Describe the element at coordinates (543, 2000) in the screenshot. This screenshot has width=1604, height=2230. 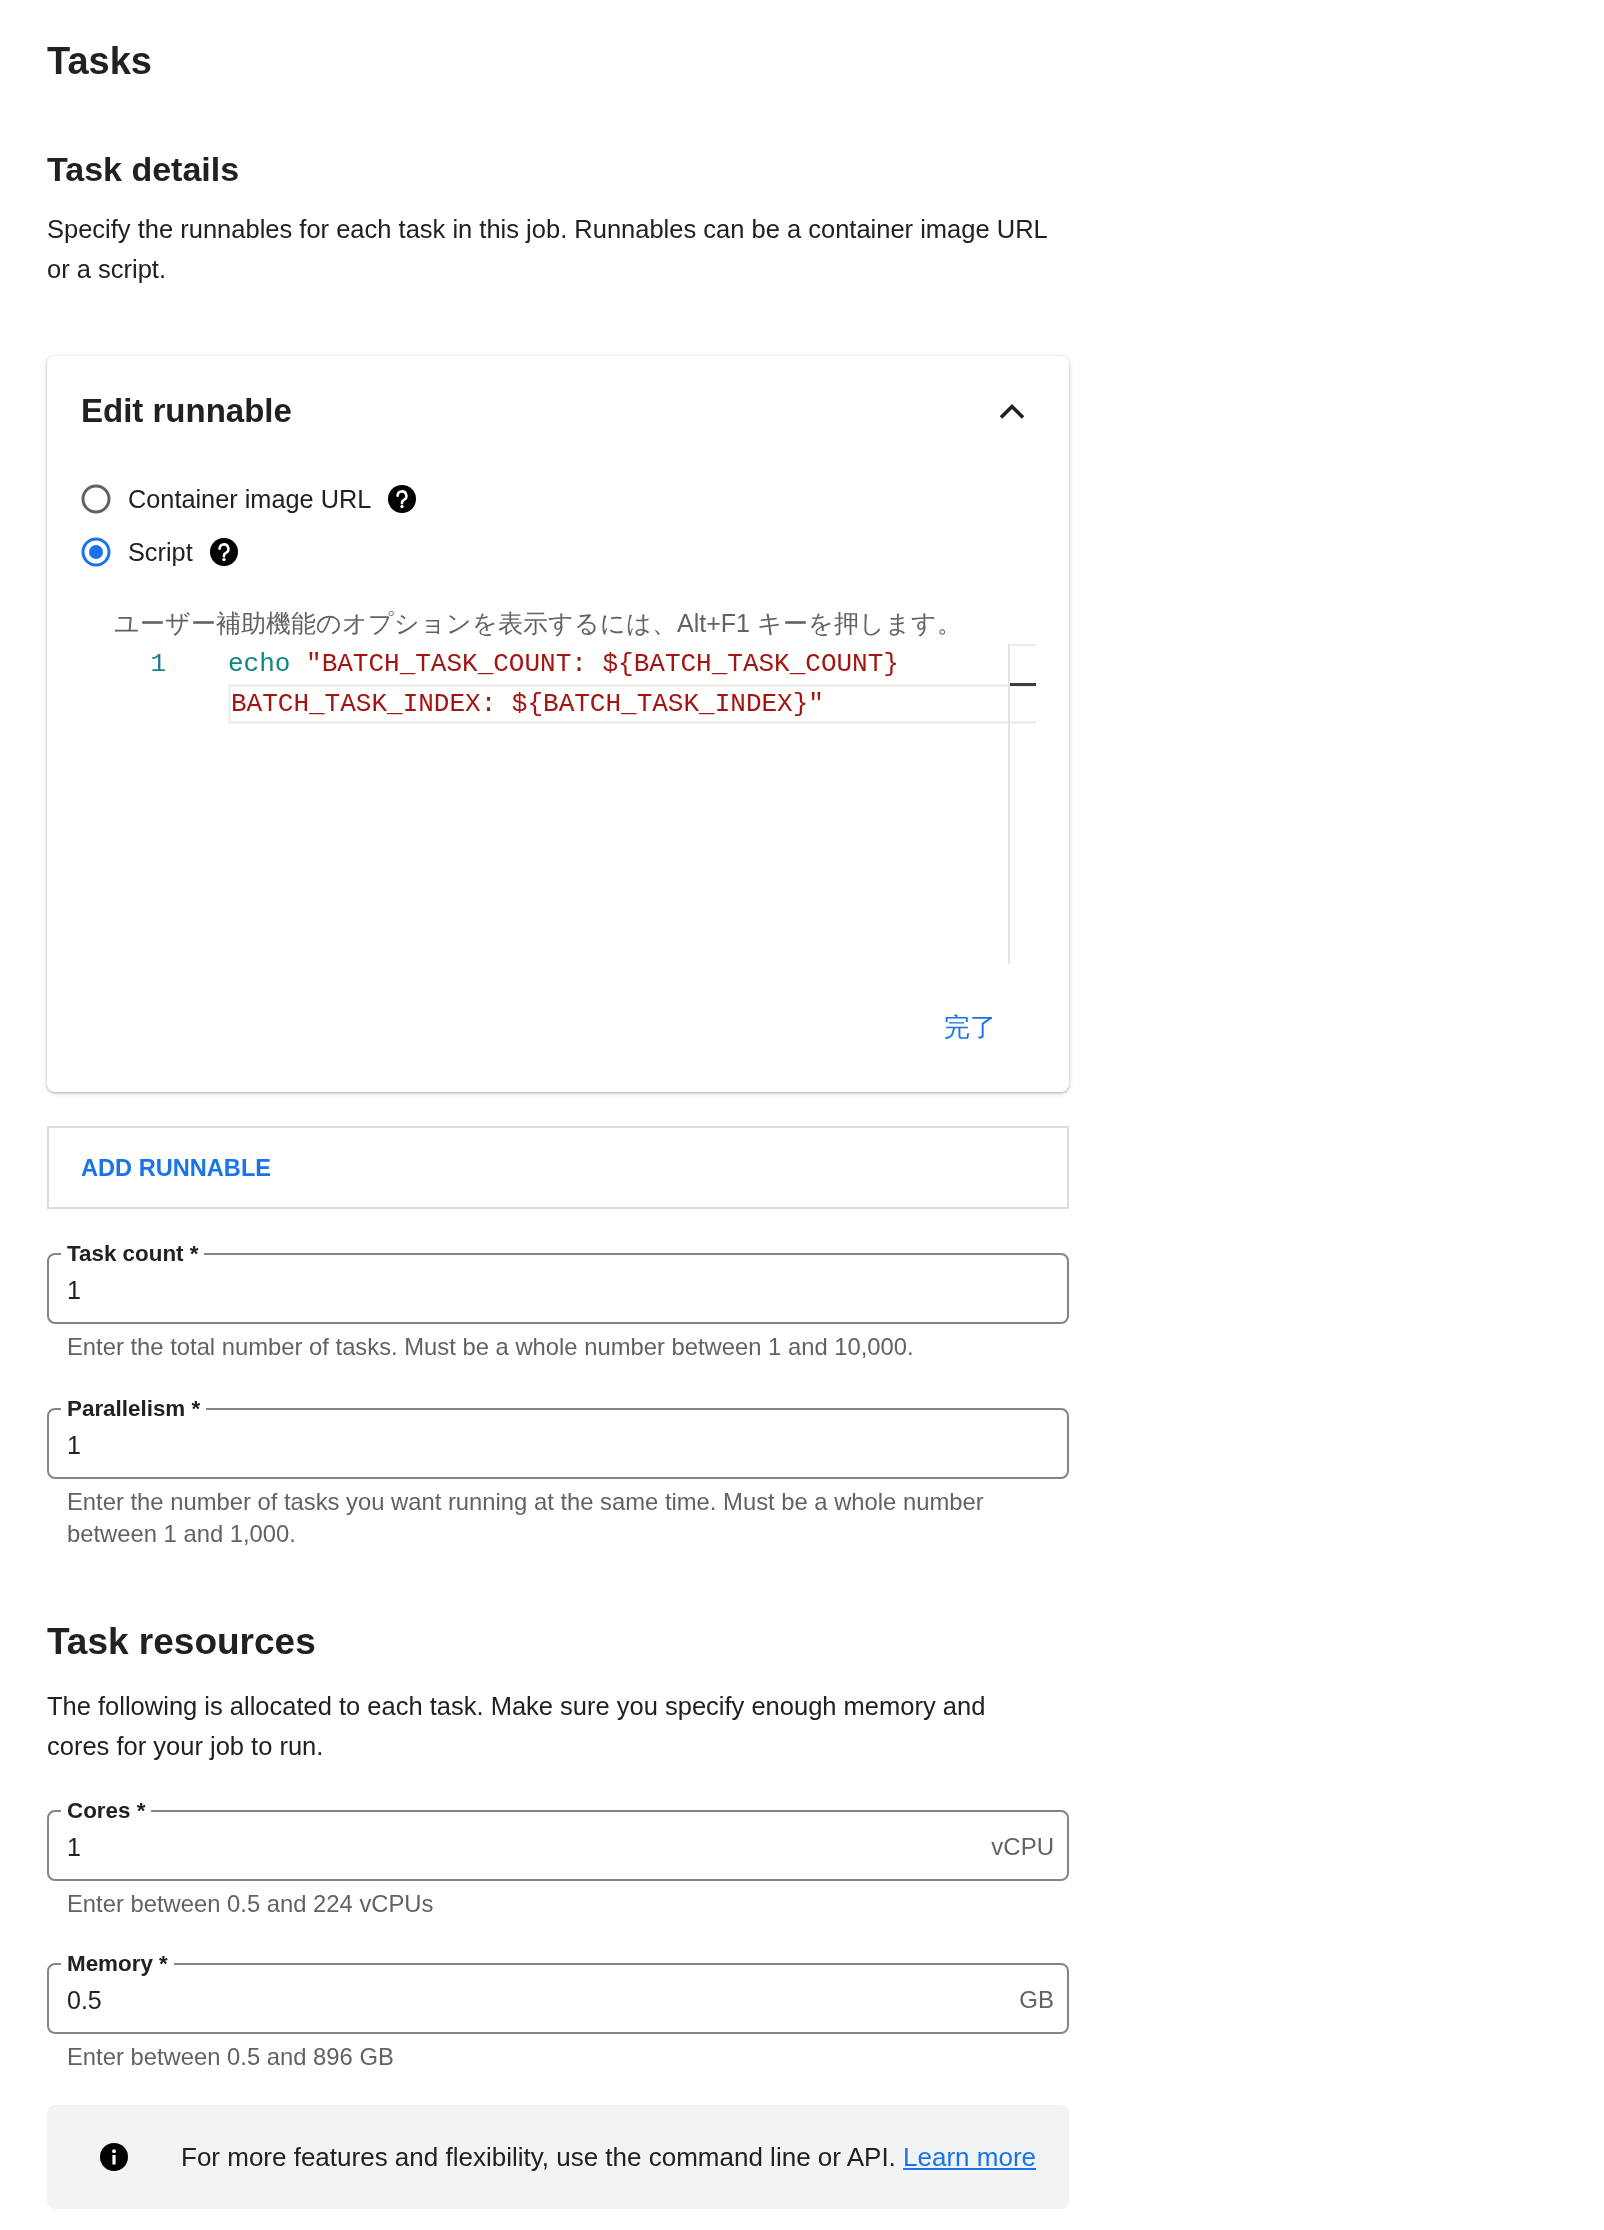
I see `text-input: 0.5` at that location.